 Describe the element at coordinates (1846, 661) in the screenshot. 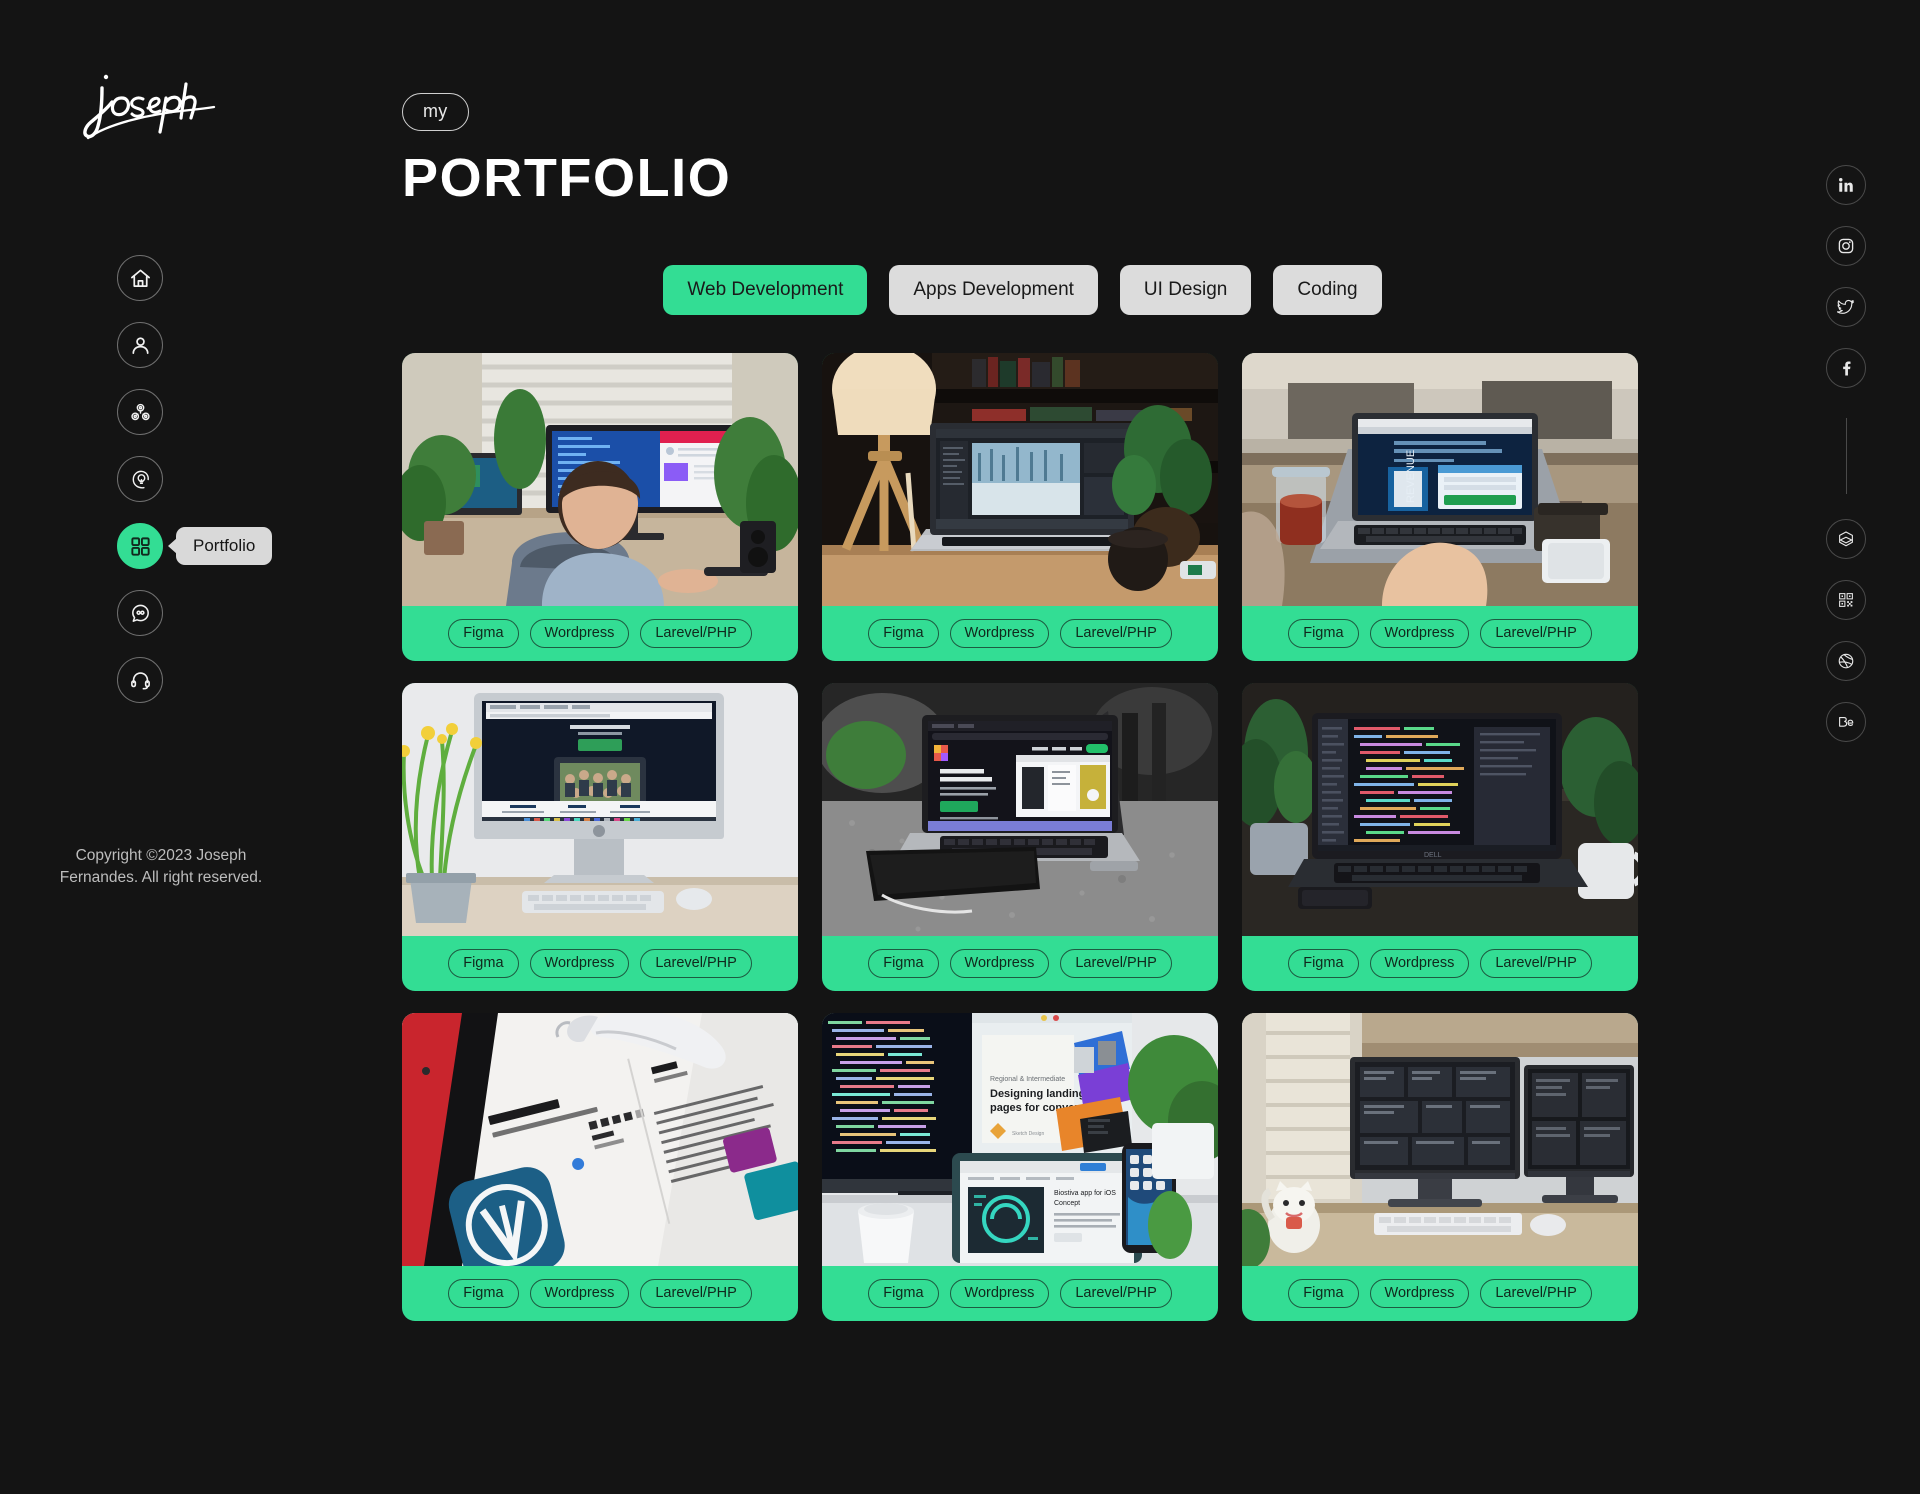

I see `social-dribbble` at that location.